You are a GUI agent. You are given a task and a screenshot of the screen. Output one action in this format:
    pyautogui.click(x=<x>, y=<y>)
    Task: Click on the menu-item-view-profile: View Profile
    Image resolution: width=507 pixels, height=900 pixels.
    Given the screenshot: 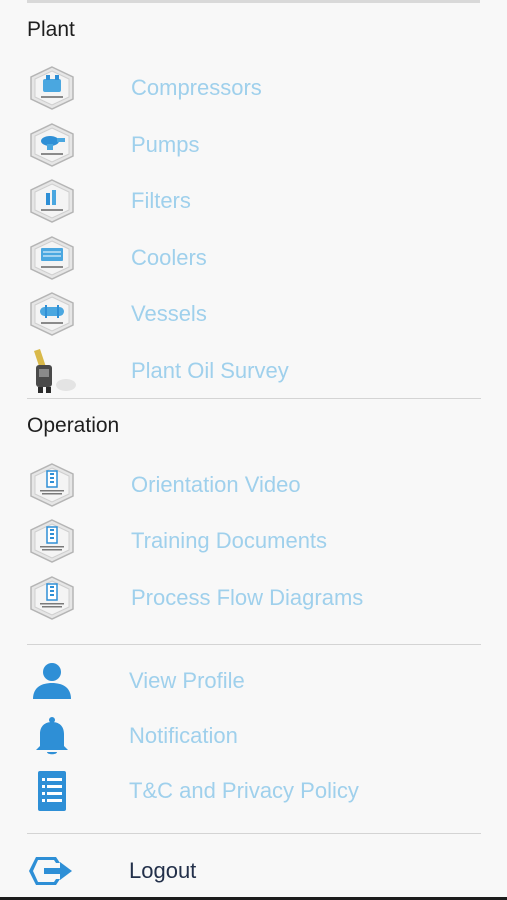 What is the action you would take?
    pyautogui.click(x=253, y=681)
    